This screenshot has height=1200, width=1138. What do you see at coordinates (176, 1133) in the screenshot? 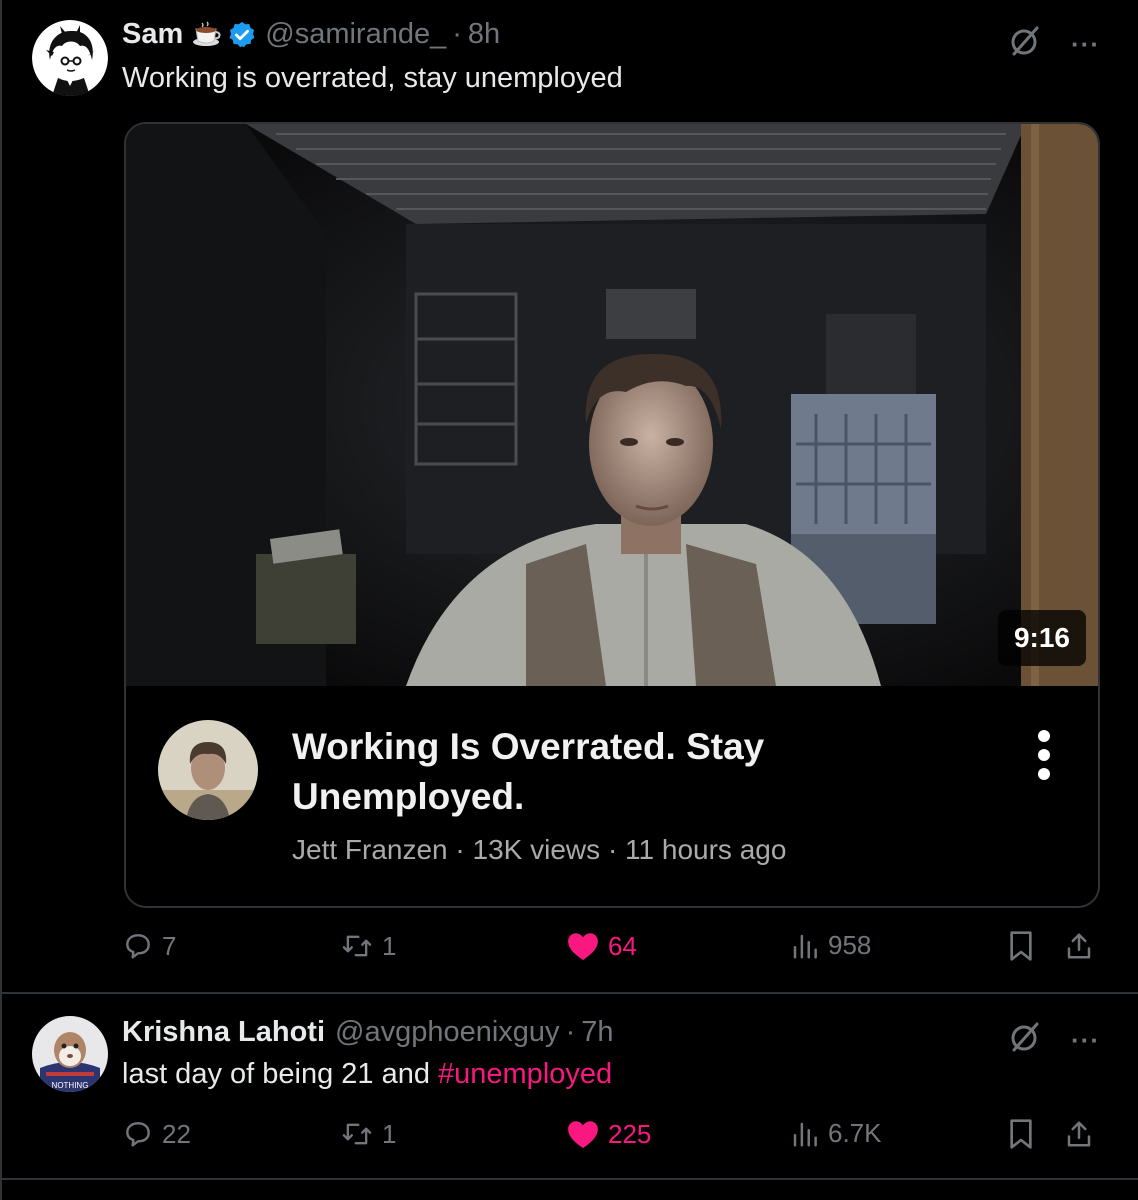
I see `reply-count: 22` at bounding box center [176, 1133].